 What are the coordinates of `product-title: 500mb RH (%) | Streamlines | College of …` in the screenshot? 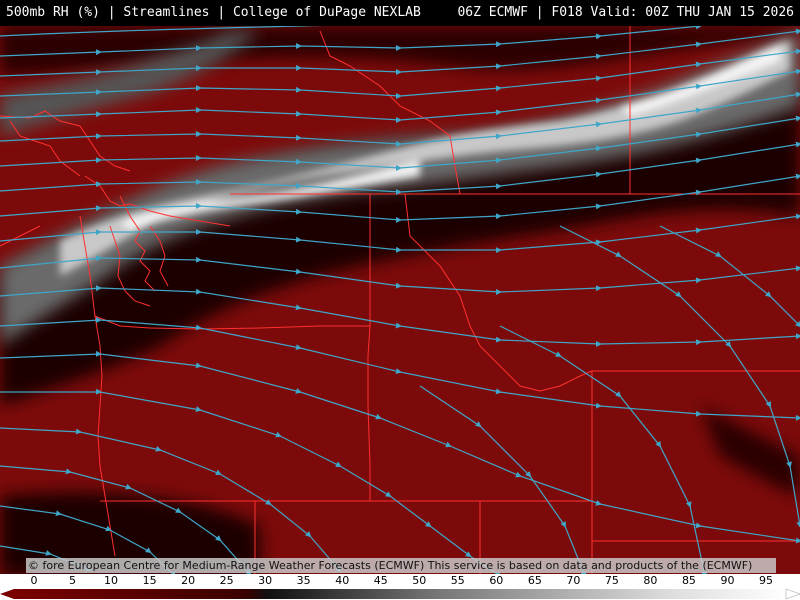 It's located at (213, 12).